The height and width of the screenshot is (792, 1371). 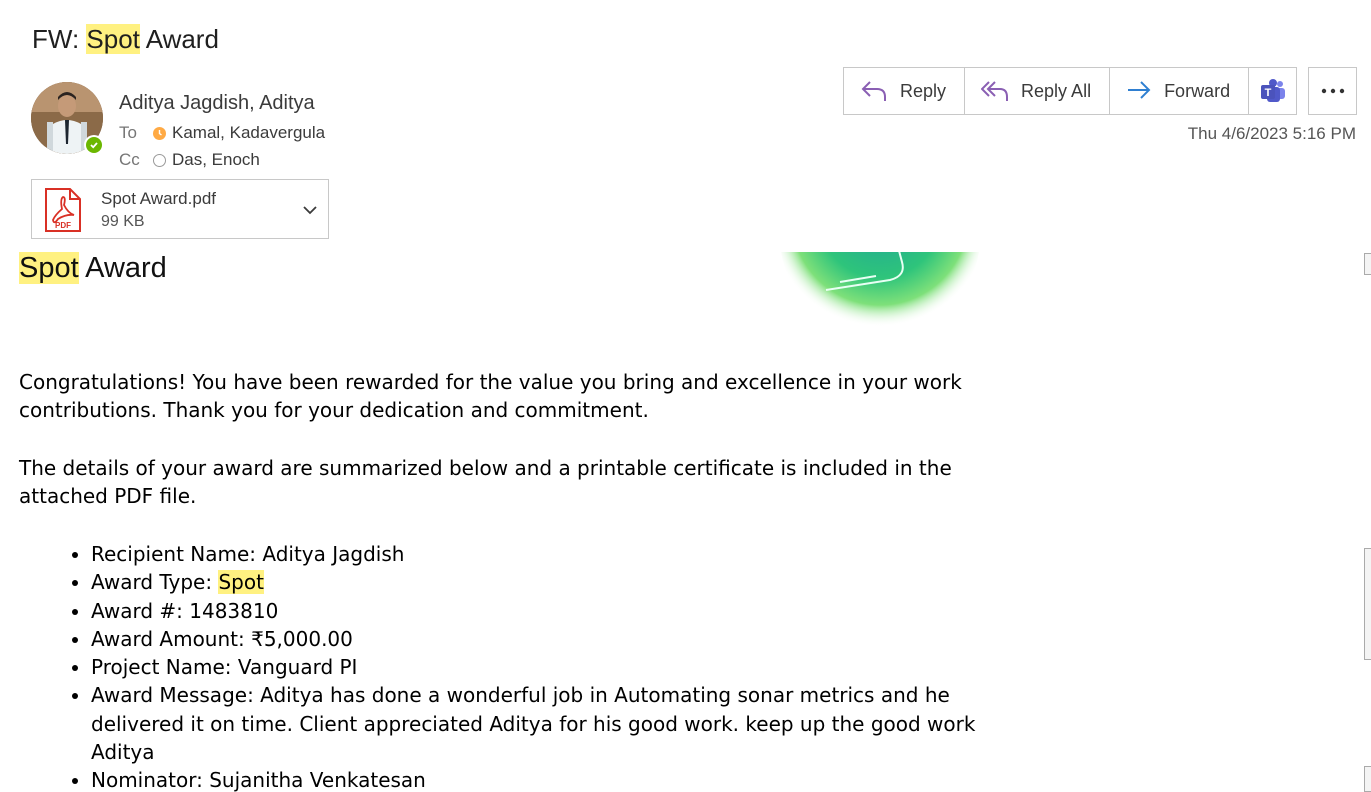 I want to click on teams-button: T, so click(x=1272, y=91).